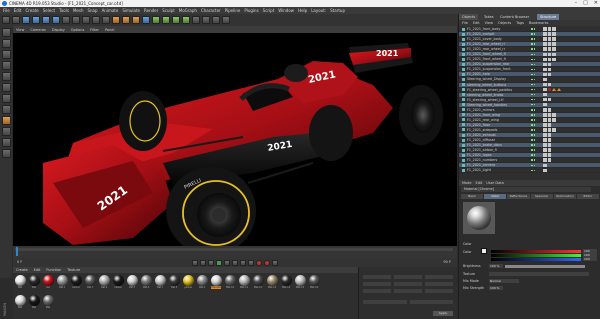 This screenshot has height=319, width=600. I want to click on x-axis-icon, so click(76, 20).